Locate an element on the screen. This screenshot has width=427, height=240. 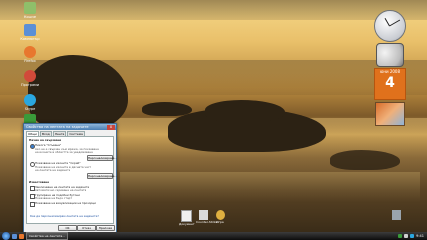
tray-clock: 9:41 is located at coordinates (420, 236).